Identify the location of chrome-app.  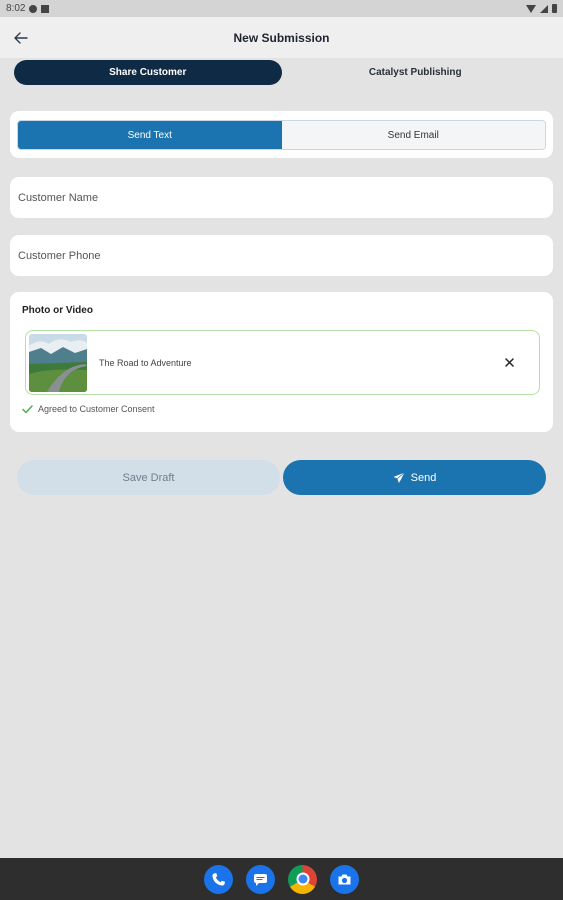
(302, 879).